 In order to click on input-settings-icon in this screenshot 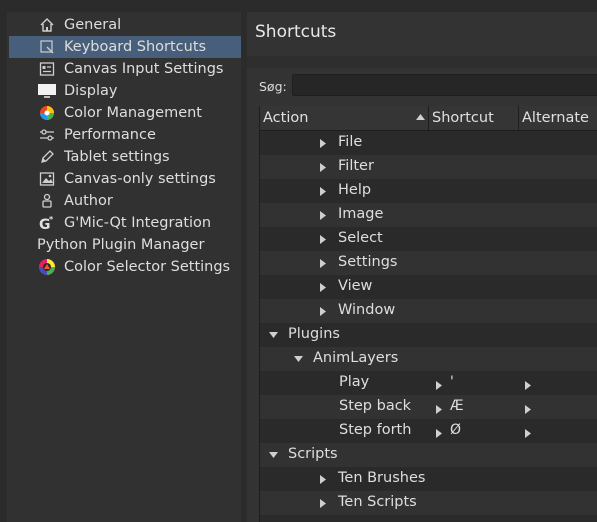, I will do `click(47, 69)`.